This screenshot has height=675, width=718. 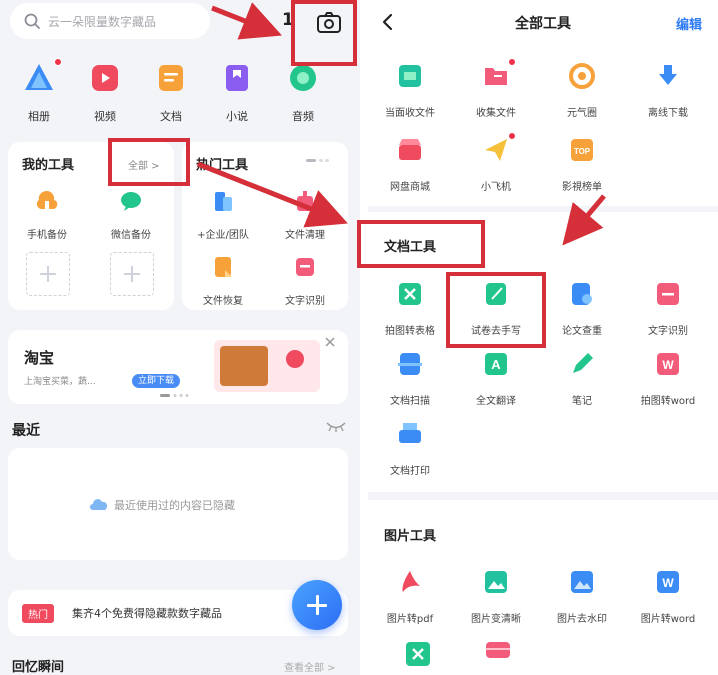 What do you see at coordinates (496, 310) in the screenshot?
I see `highlight-box-remove-handwriting` at bounding box center [496, 310].